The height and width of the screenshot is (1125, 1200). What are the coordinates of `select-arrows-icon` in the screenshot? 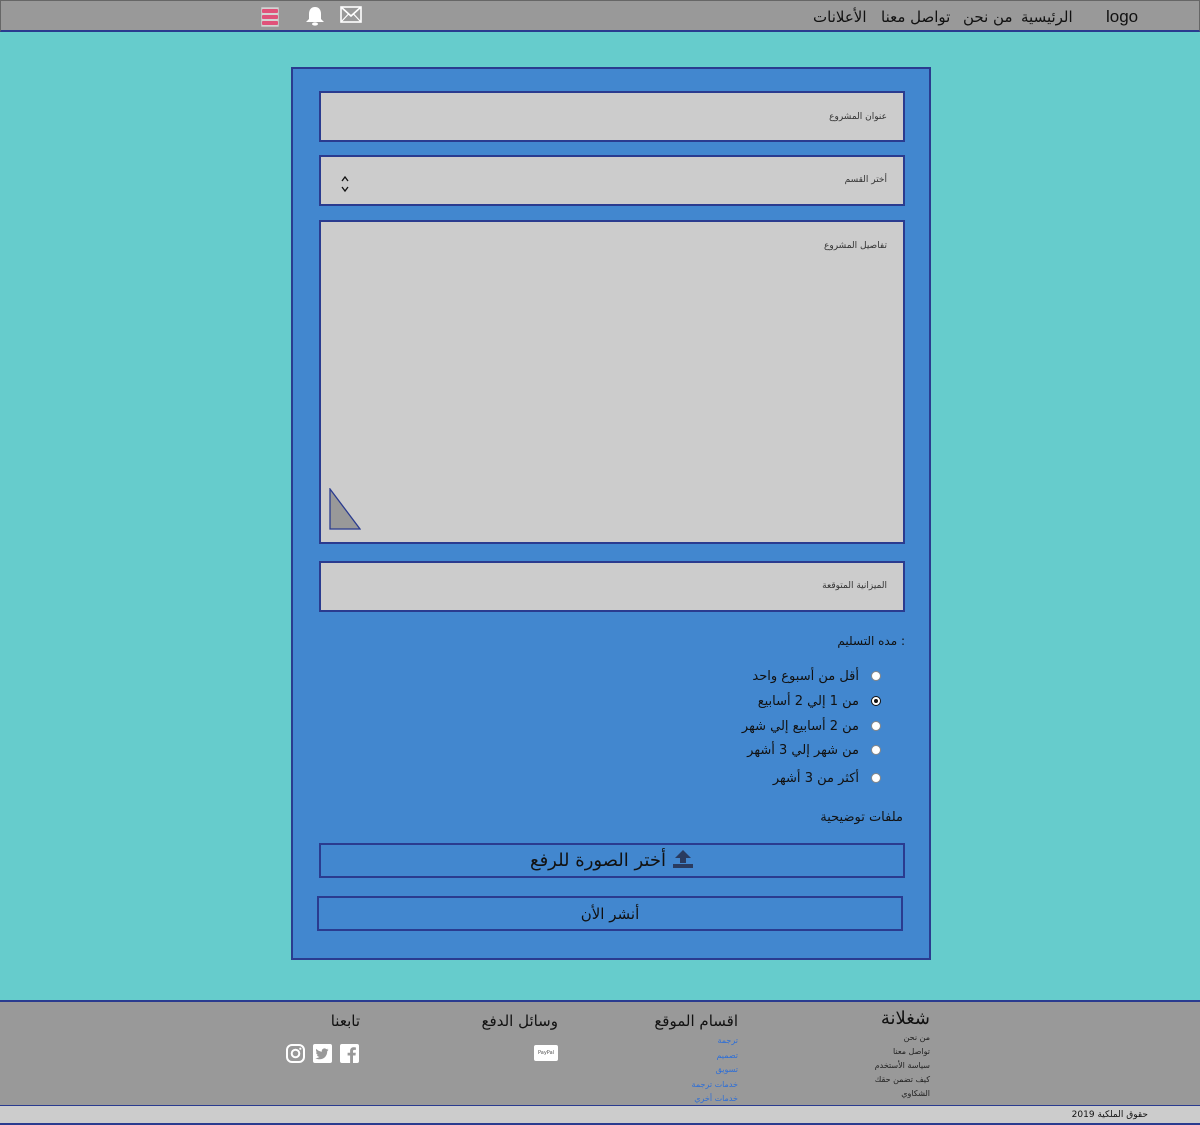 It's located at (345, 185).